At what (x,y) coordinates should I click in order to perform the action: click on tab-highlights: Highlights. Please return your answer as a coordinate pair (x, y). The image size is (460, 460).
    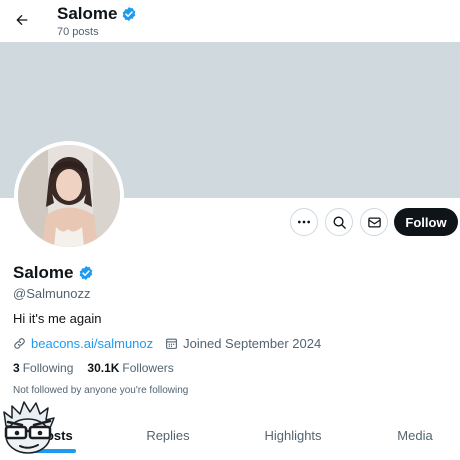
    Looking at the image, I should click on (293, 435).